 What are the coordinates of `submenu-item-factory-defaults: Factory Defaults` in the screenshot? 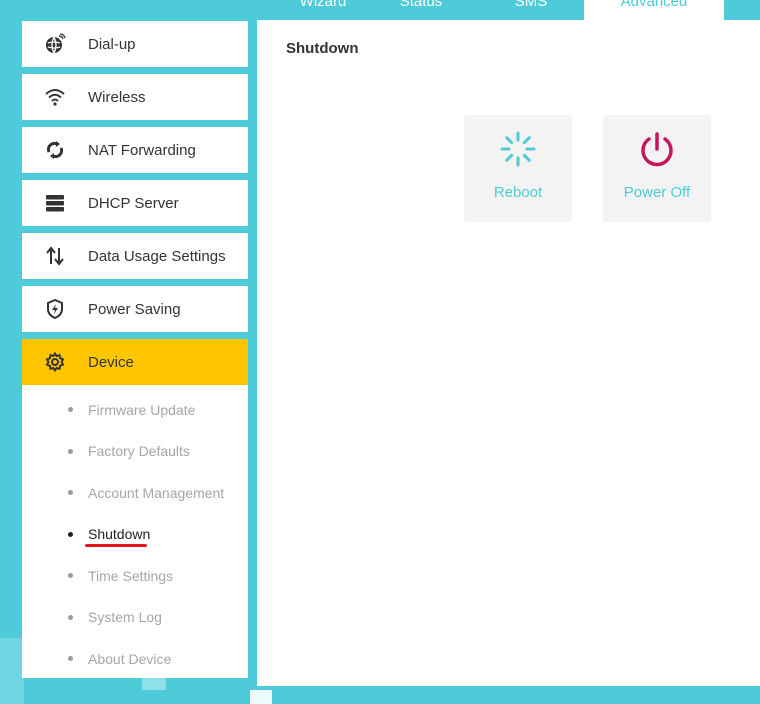 It's located at (135, 452).